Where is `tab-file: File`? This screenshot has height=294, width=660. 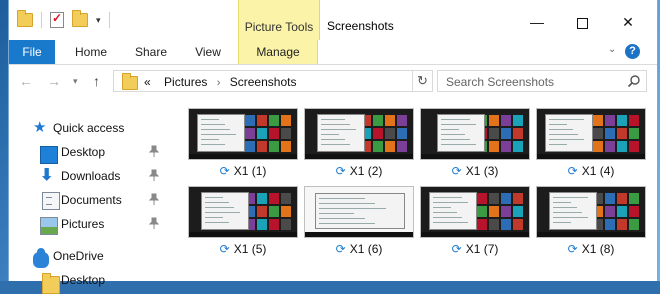
tab-file: File is located at coordinates (32, 52).